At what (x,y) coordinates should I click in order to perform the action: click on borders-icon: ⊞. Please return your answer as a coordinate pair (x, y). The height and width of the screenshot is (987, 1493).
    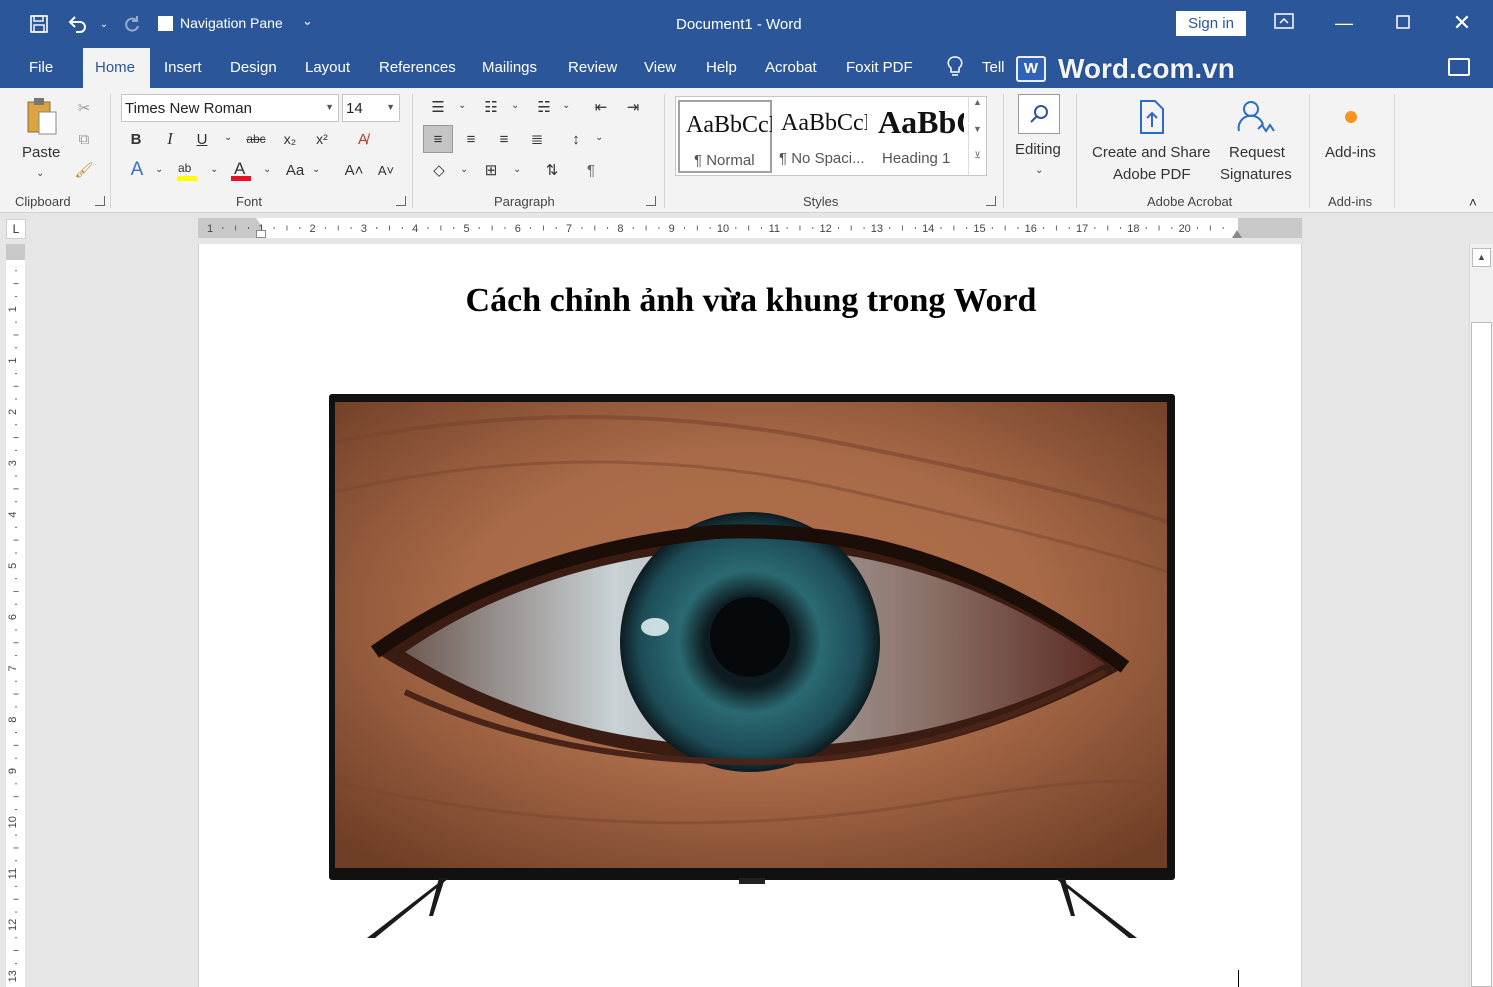
    Looking at the image, I should click on (491, 170).